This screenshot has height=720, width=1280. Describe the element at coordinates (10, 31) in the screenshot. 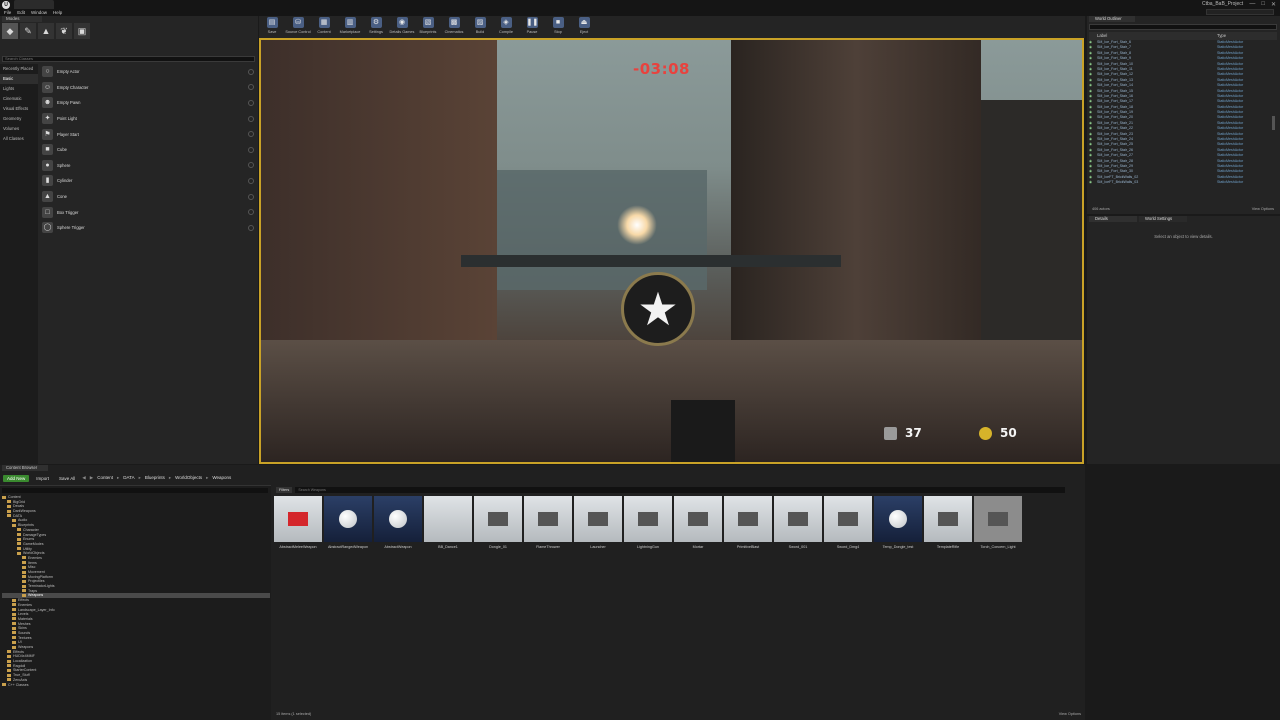

I see `place-mode-icon: ◆` at that location.